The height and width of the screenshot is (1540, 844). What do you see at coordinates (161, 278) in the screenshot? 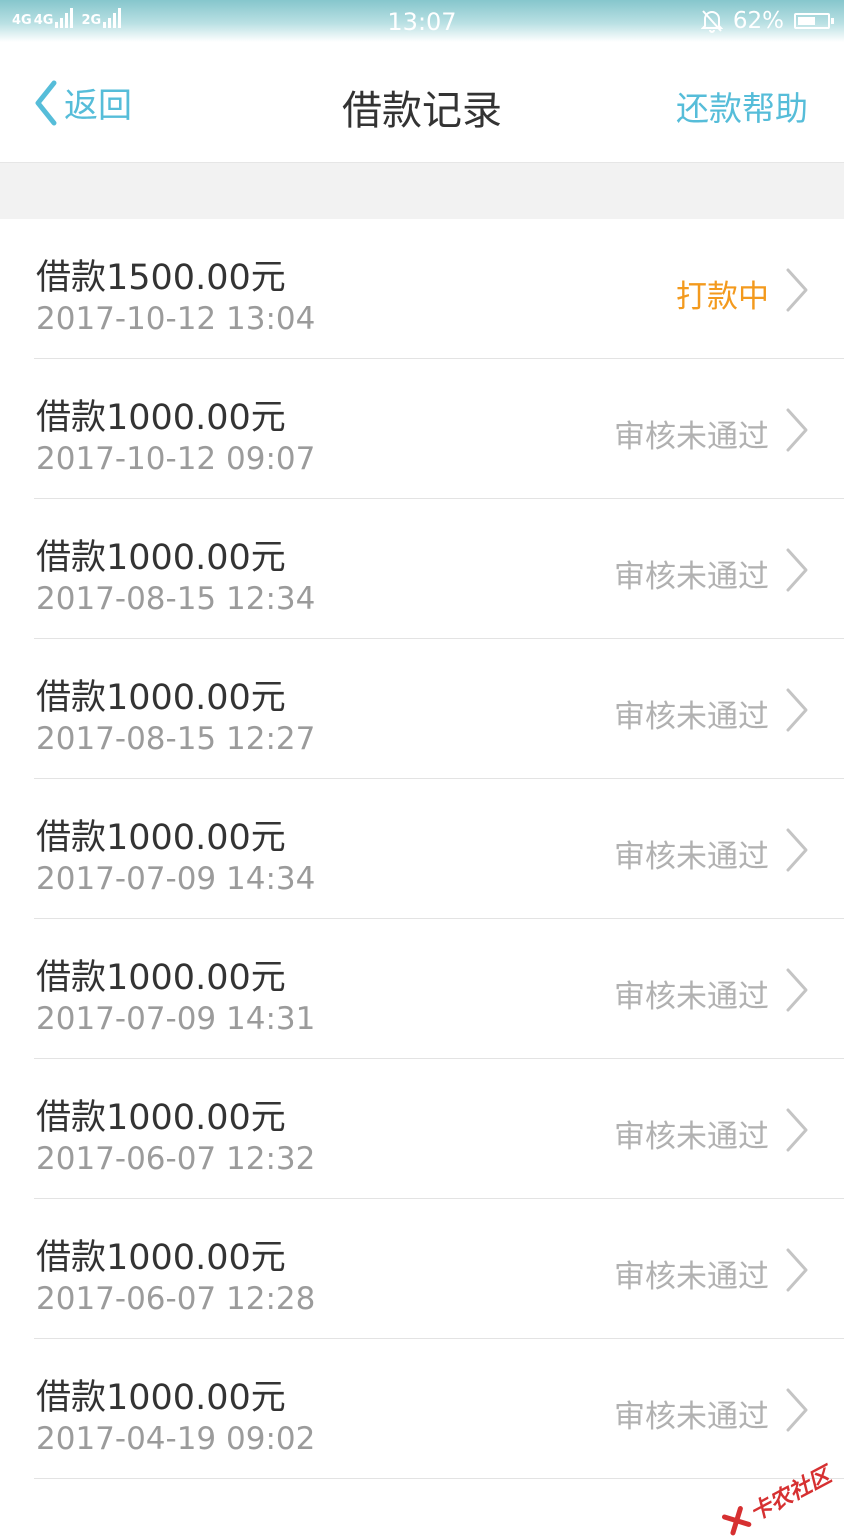
I see `loan-amount: 借款1500.00元` at bounding box center [161, 278].